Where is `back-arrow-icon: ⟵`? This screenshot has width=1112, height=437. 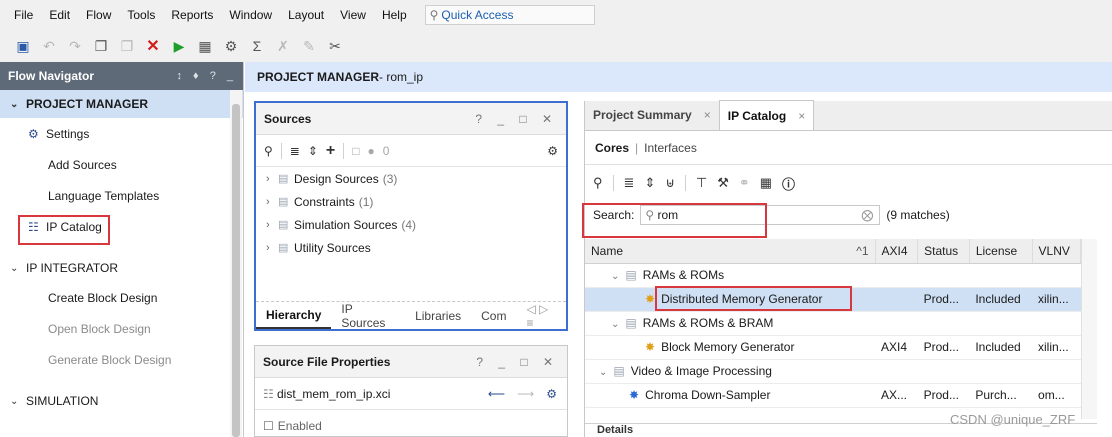
back-arrow-icon: ⟵ is located at coordinates (496, 394).